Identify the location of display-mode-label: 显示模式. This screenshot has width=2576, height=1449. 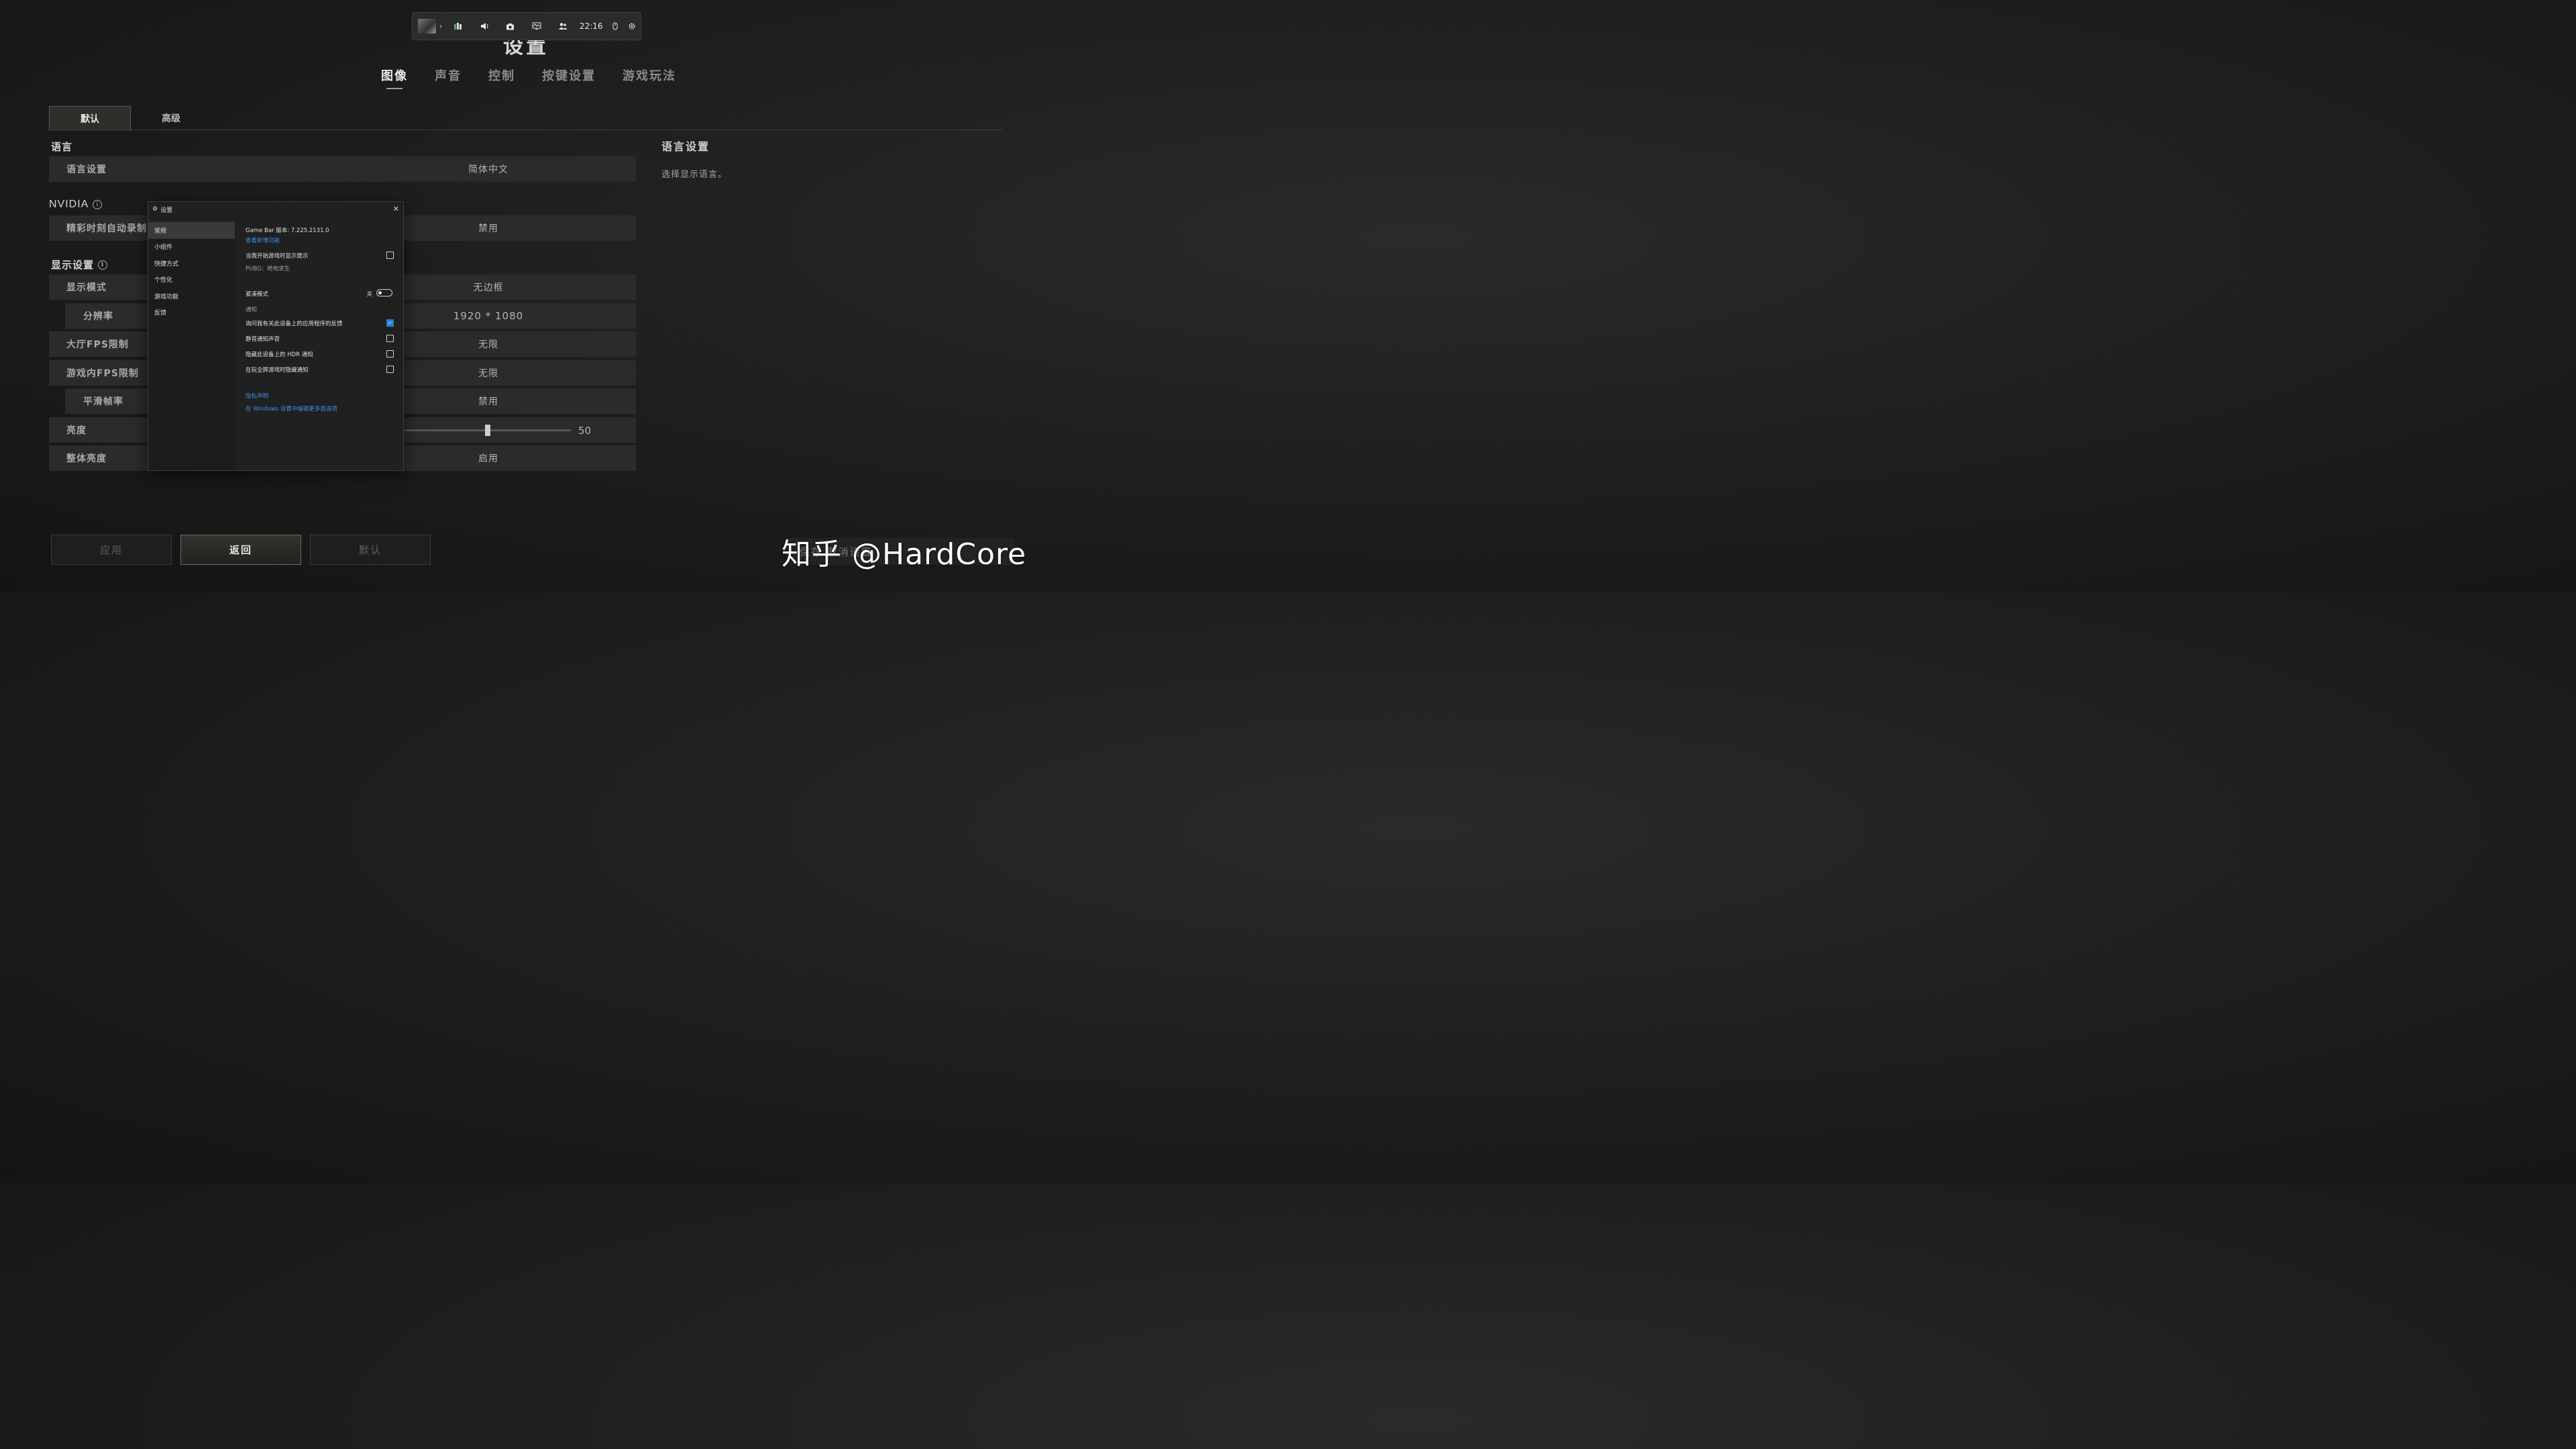
(86, 287).